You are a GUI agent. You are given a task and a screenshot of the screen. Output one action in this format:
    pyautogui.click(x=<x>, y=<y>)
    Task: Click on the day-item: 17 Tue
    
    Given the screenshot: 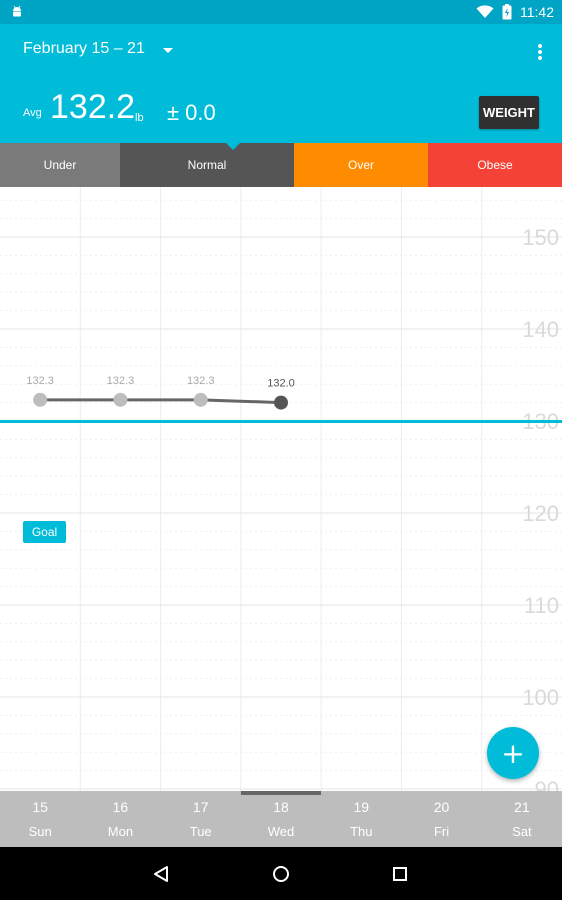 What is the action you would take?
    pyautogui.click(x=201, y=819)
    